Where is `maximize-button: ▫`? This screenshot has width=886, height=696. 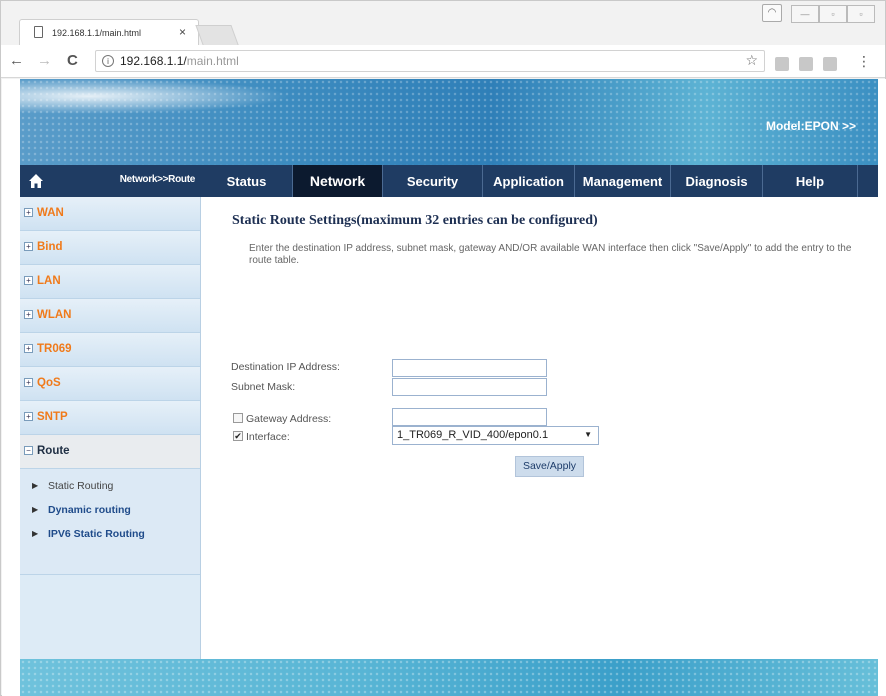
maximize-button: ▫ is located at coordinates (833, 14).